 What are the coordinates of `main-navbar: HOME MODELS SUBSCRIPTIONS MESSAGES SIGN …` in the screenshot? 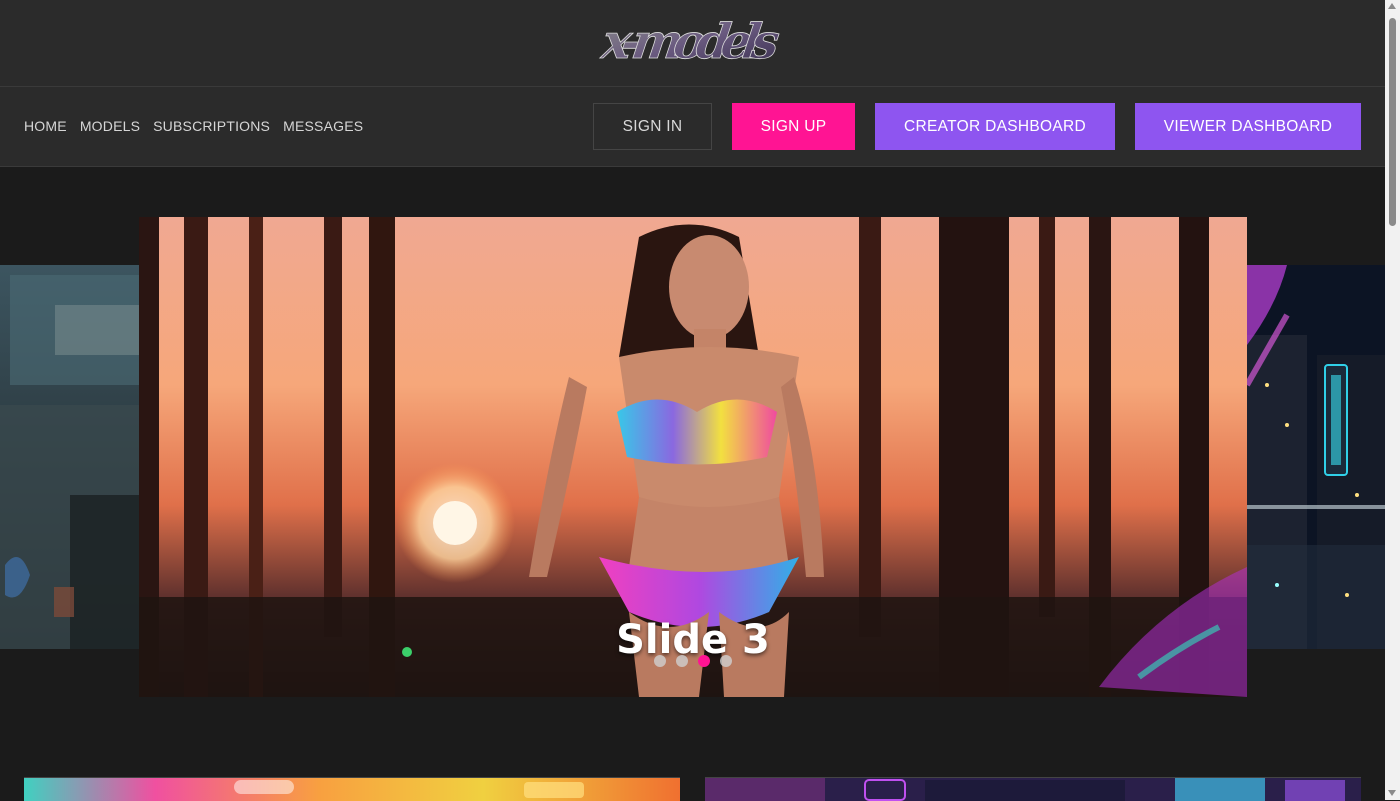 It's located at (692, 127).